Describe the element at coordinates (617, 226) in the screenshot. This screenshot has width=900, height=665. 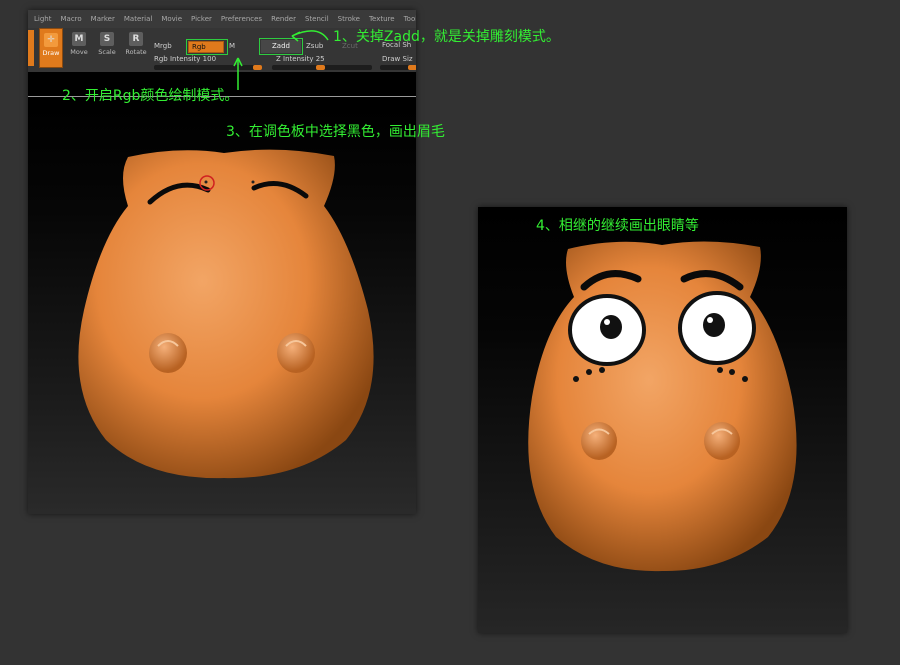
I see `annotation-step-4: 4、相继的继续画出眼睛等` at that location.